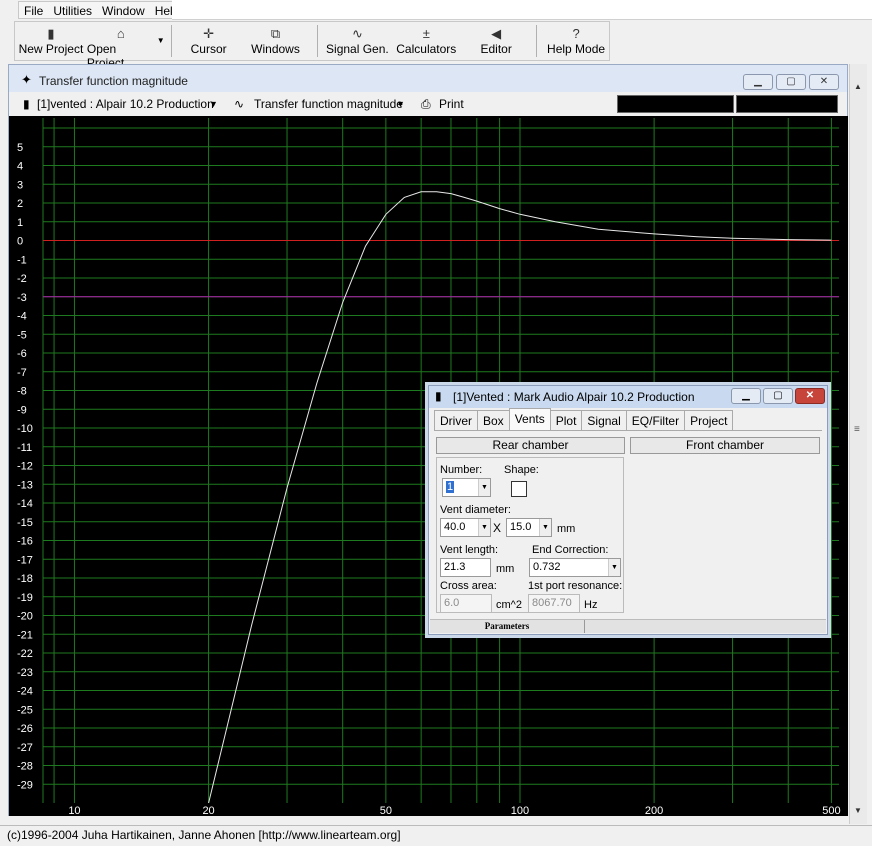 This screenshot has width=872, height=846. I want to click on calculator-icon: ±, so click(426, 33).